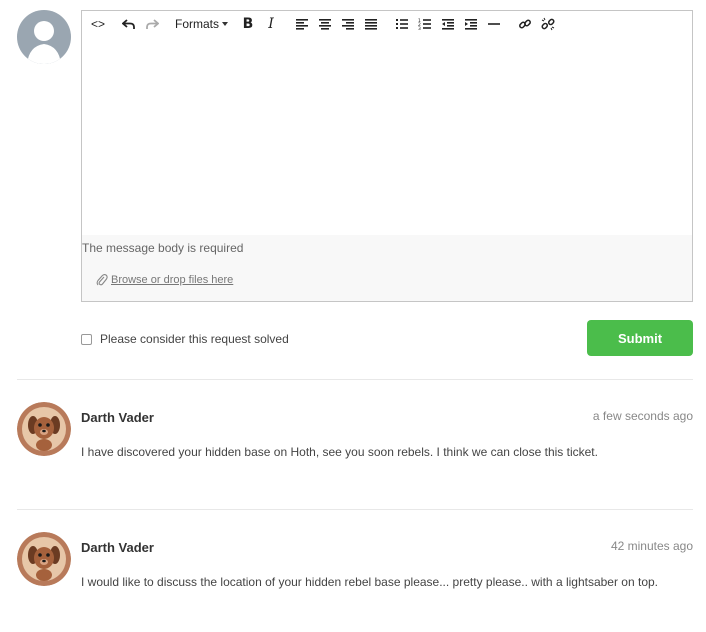 This screenshot has height=632, width=706. I want to click on align-left-button, so click(302, 24).